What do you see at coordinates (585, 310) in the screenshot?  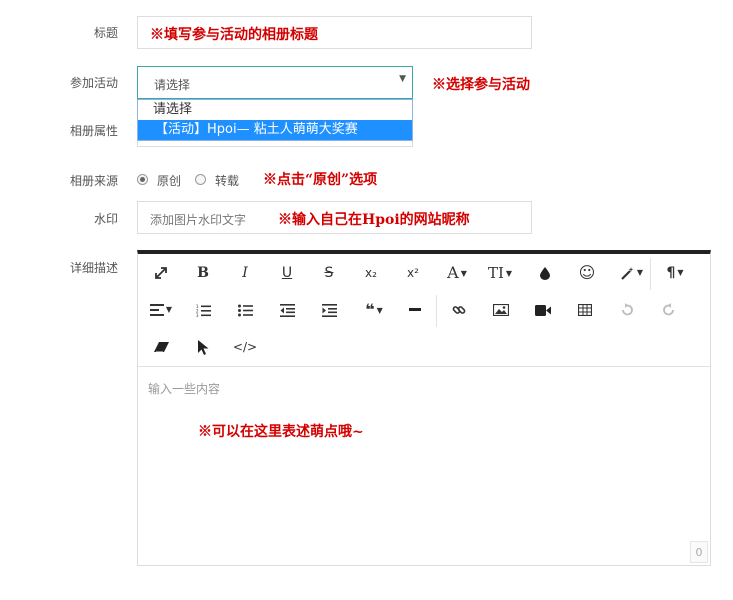 I see `table-icon` at bounding box center [585, 310].